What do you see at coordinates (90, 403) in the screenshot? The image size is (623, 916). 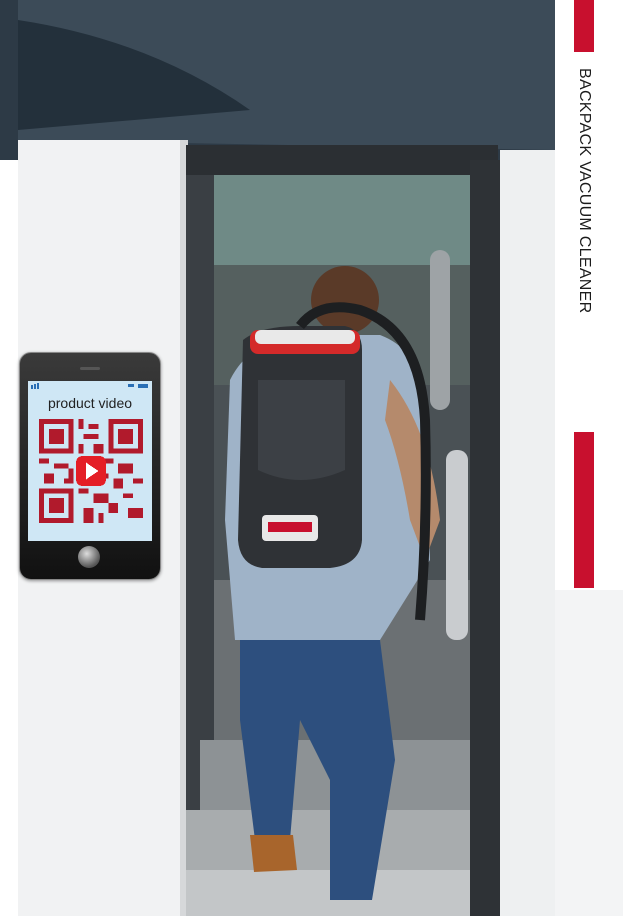 I see `qr-caption: product video` at bounding box center [90, 403].